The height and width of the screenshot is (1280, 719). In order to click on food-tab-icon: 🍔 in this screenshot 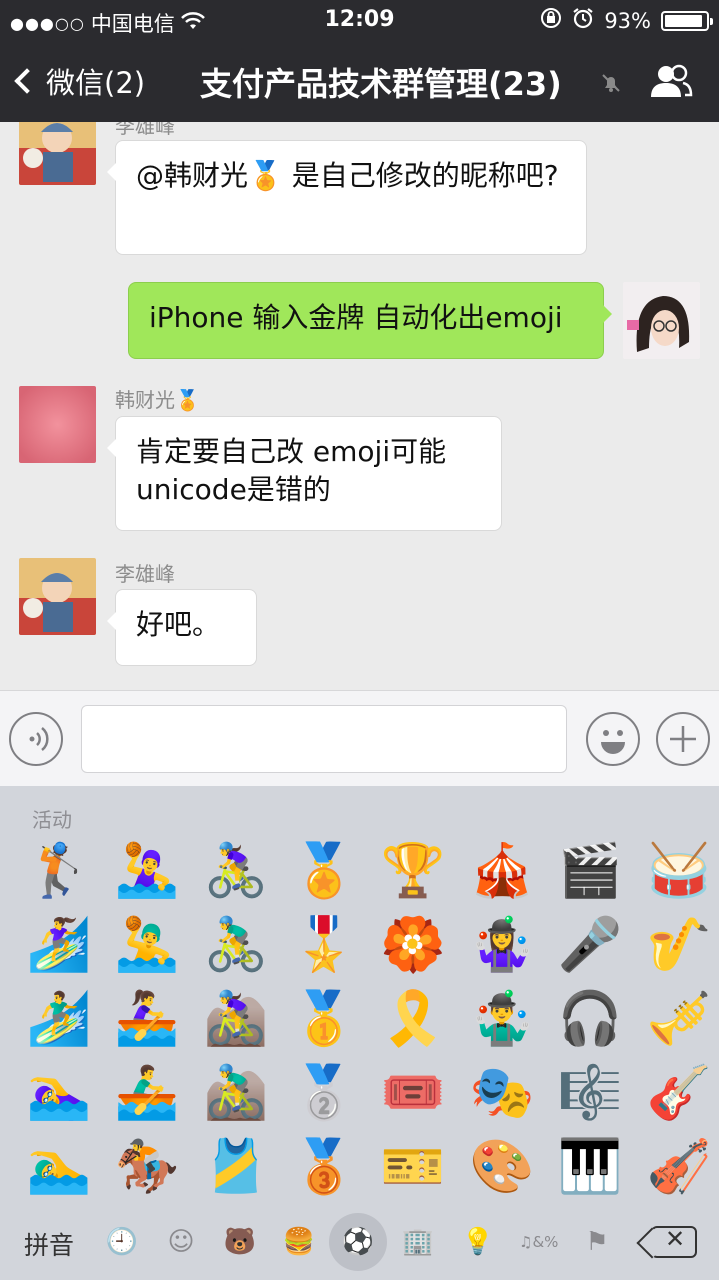, I will do `click(299, 1242)`.